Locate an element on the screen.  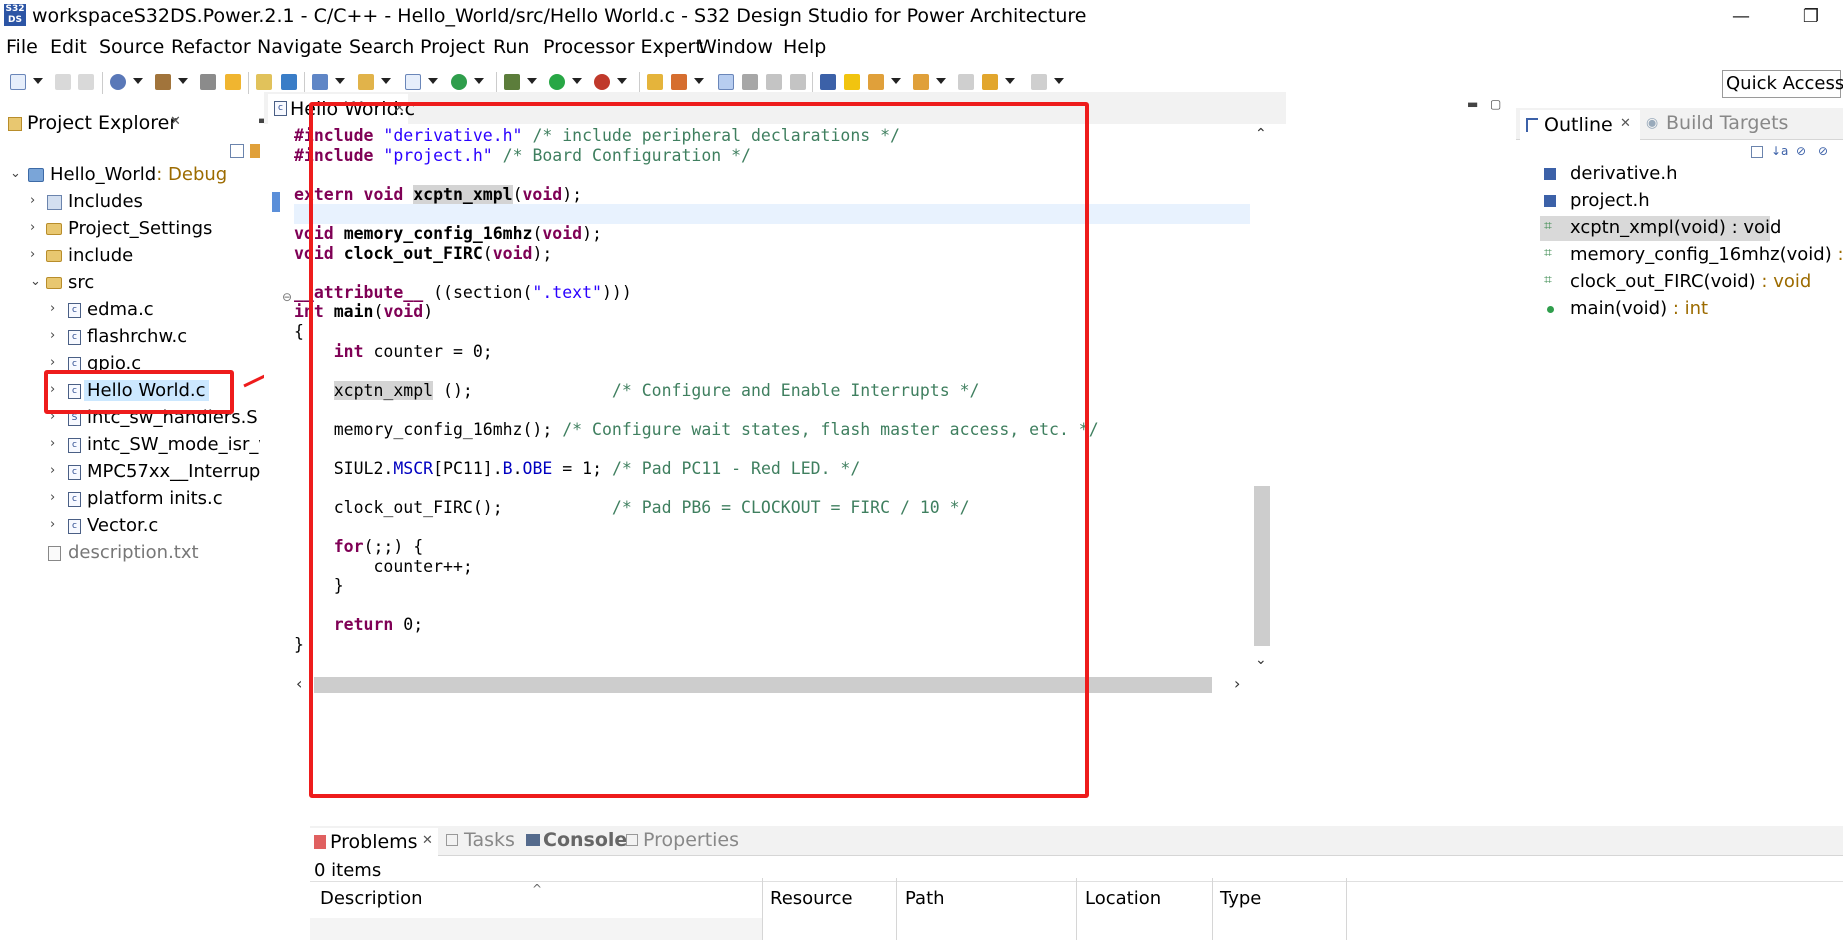
tree-item-edma-c: › c edma.c is located at coordinates (130, 310).